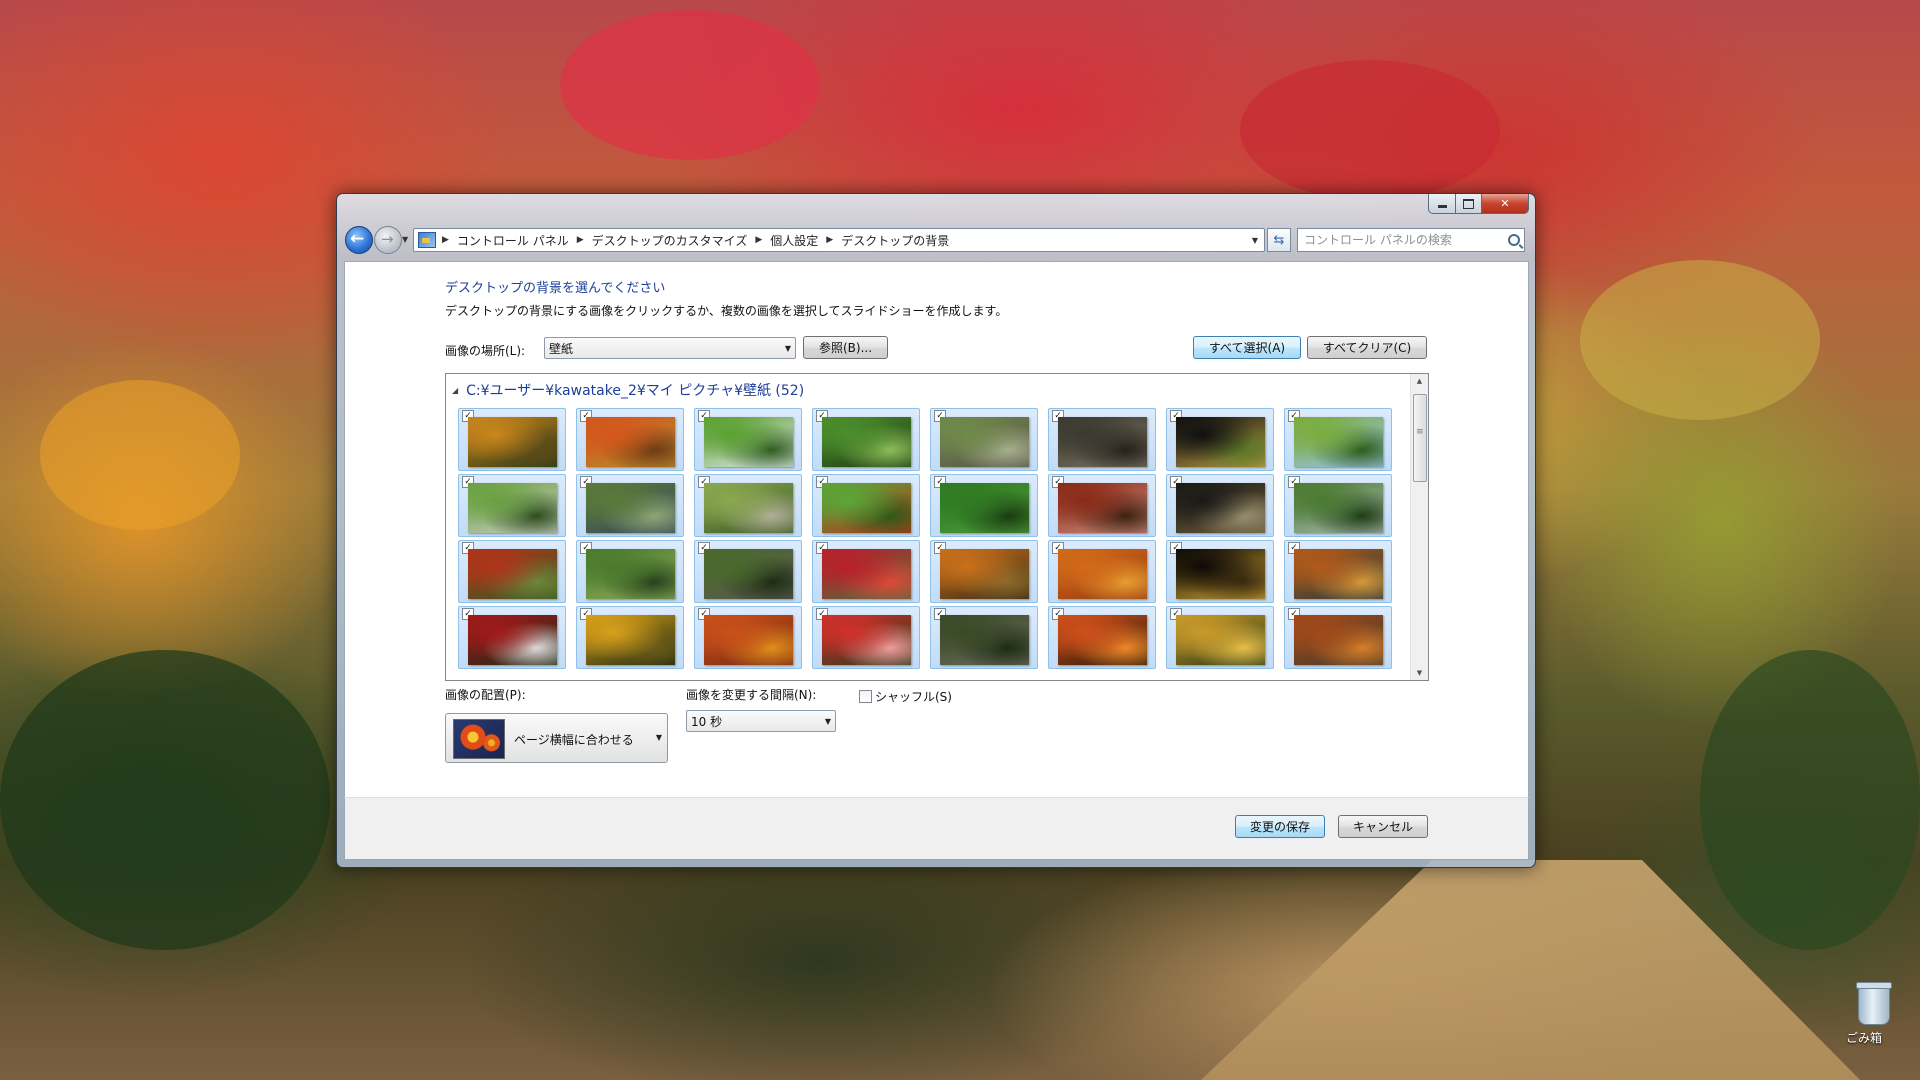 The width and height of the screenshot is (1920, 1080). Describe the element at coordinates (1514, 240) in the screenshot. I see `search-icon` at that location.